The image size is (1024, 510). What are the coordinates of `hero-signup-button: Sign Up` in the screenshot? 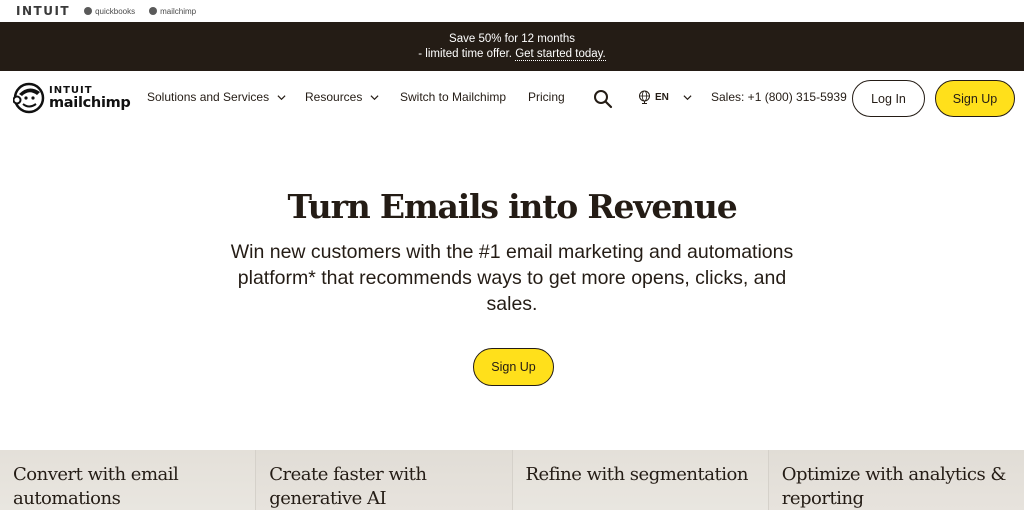 It's located at (513, 367).